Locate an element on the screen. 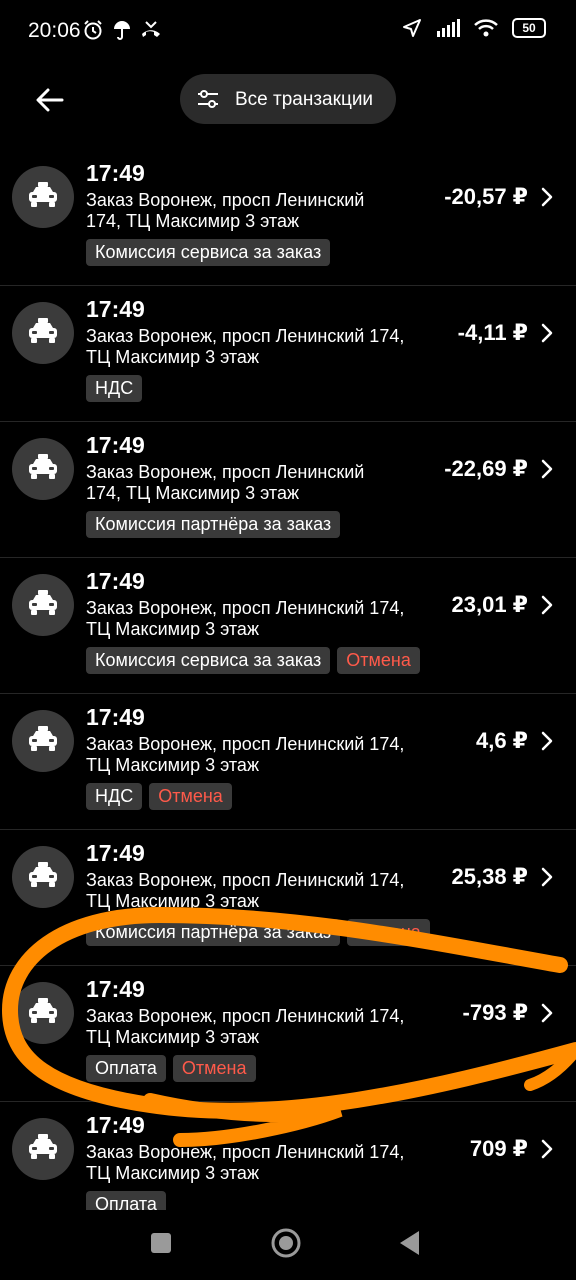  transaction-amount: -4,11 ₽ is located at coordinates (492, 332).